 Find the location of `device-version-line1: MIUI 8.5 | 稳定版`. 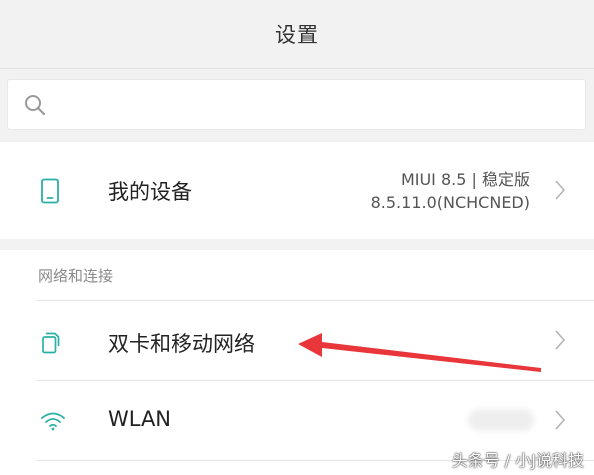

device-version-line1: MIUI 8.5 | 稳定版 is located at coordinates (465, 179).